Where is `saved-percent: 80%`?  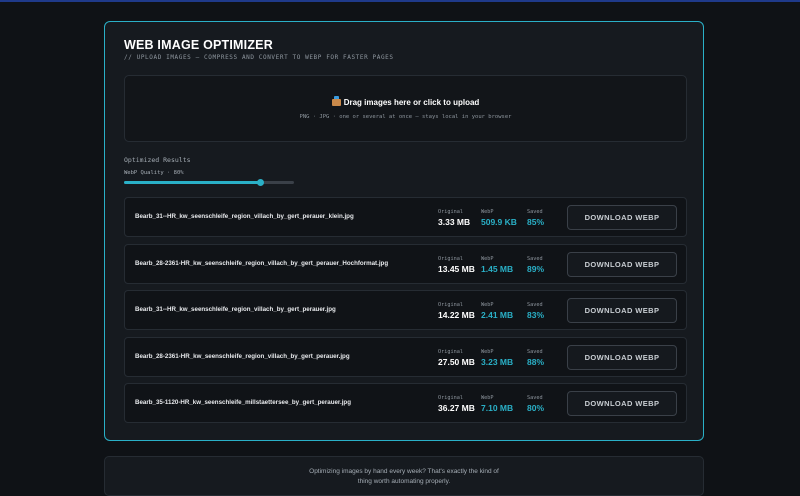 saved-percent: 80% is located at coordinates (536, 408).